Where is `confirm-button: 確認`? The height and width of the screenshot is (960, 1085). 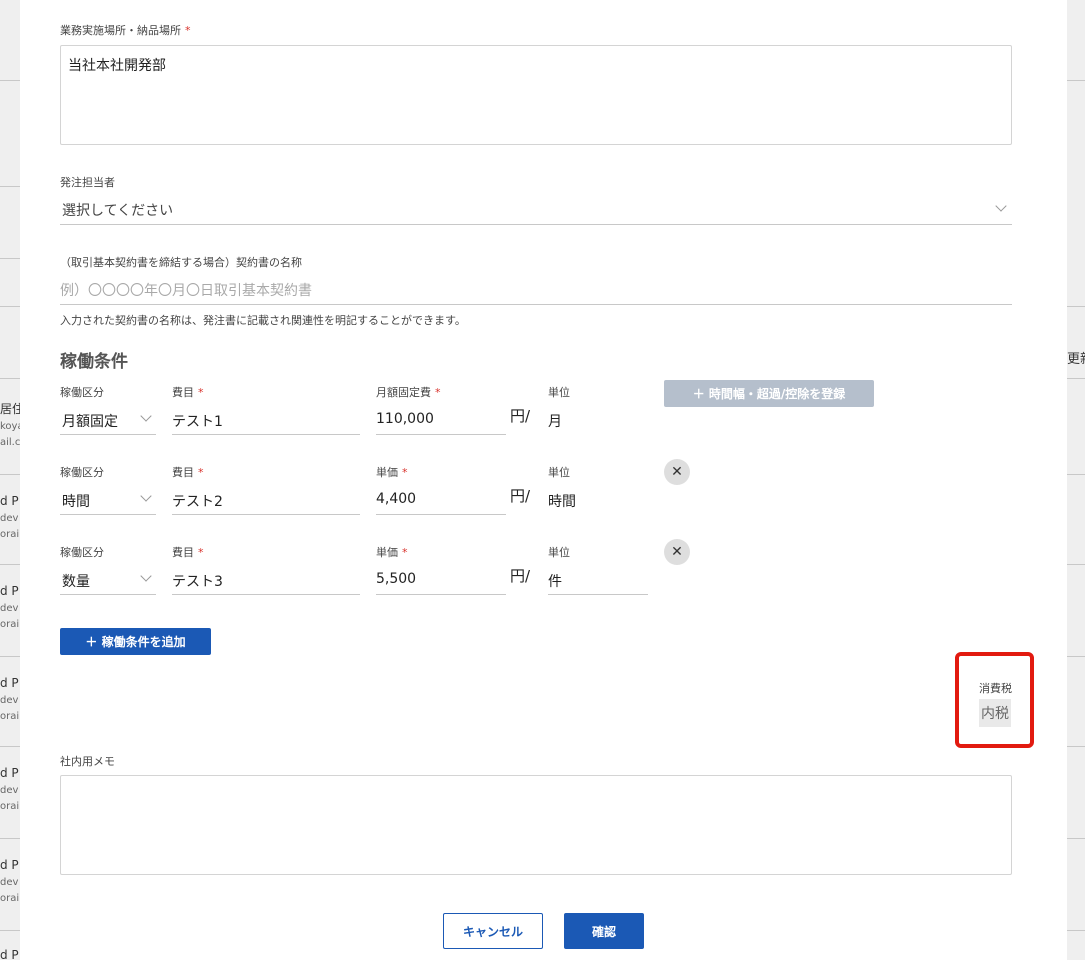 confirm-button: 確認 is located at coordinates (604, 931).